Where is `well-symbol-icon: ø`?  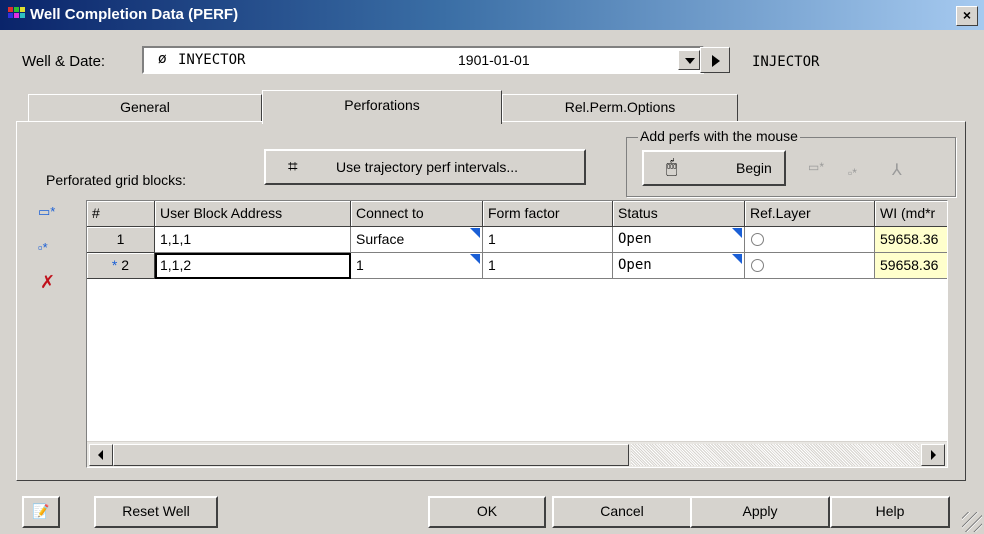 well-symbol-icon: ø is located at coordinates (162, 59).